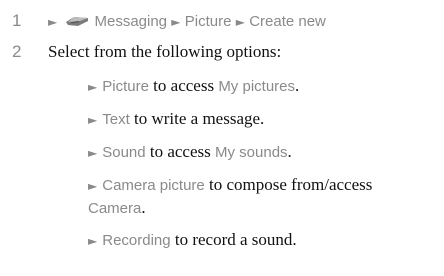  I want to click on messaging-phone-icon, so click(77, 22).